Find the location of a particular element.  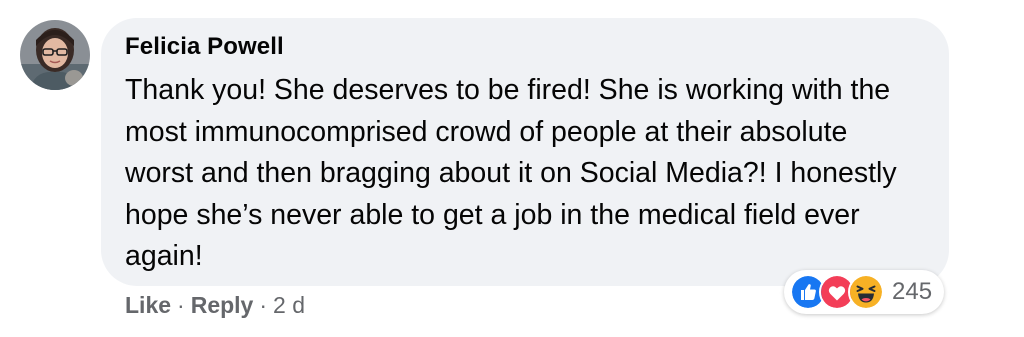

reaction-summary: 245 is located at coordinates (864, 292).